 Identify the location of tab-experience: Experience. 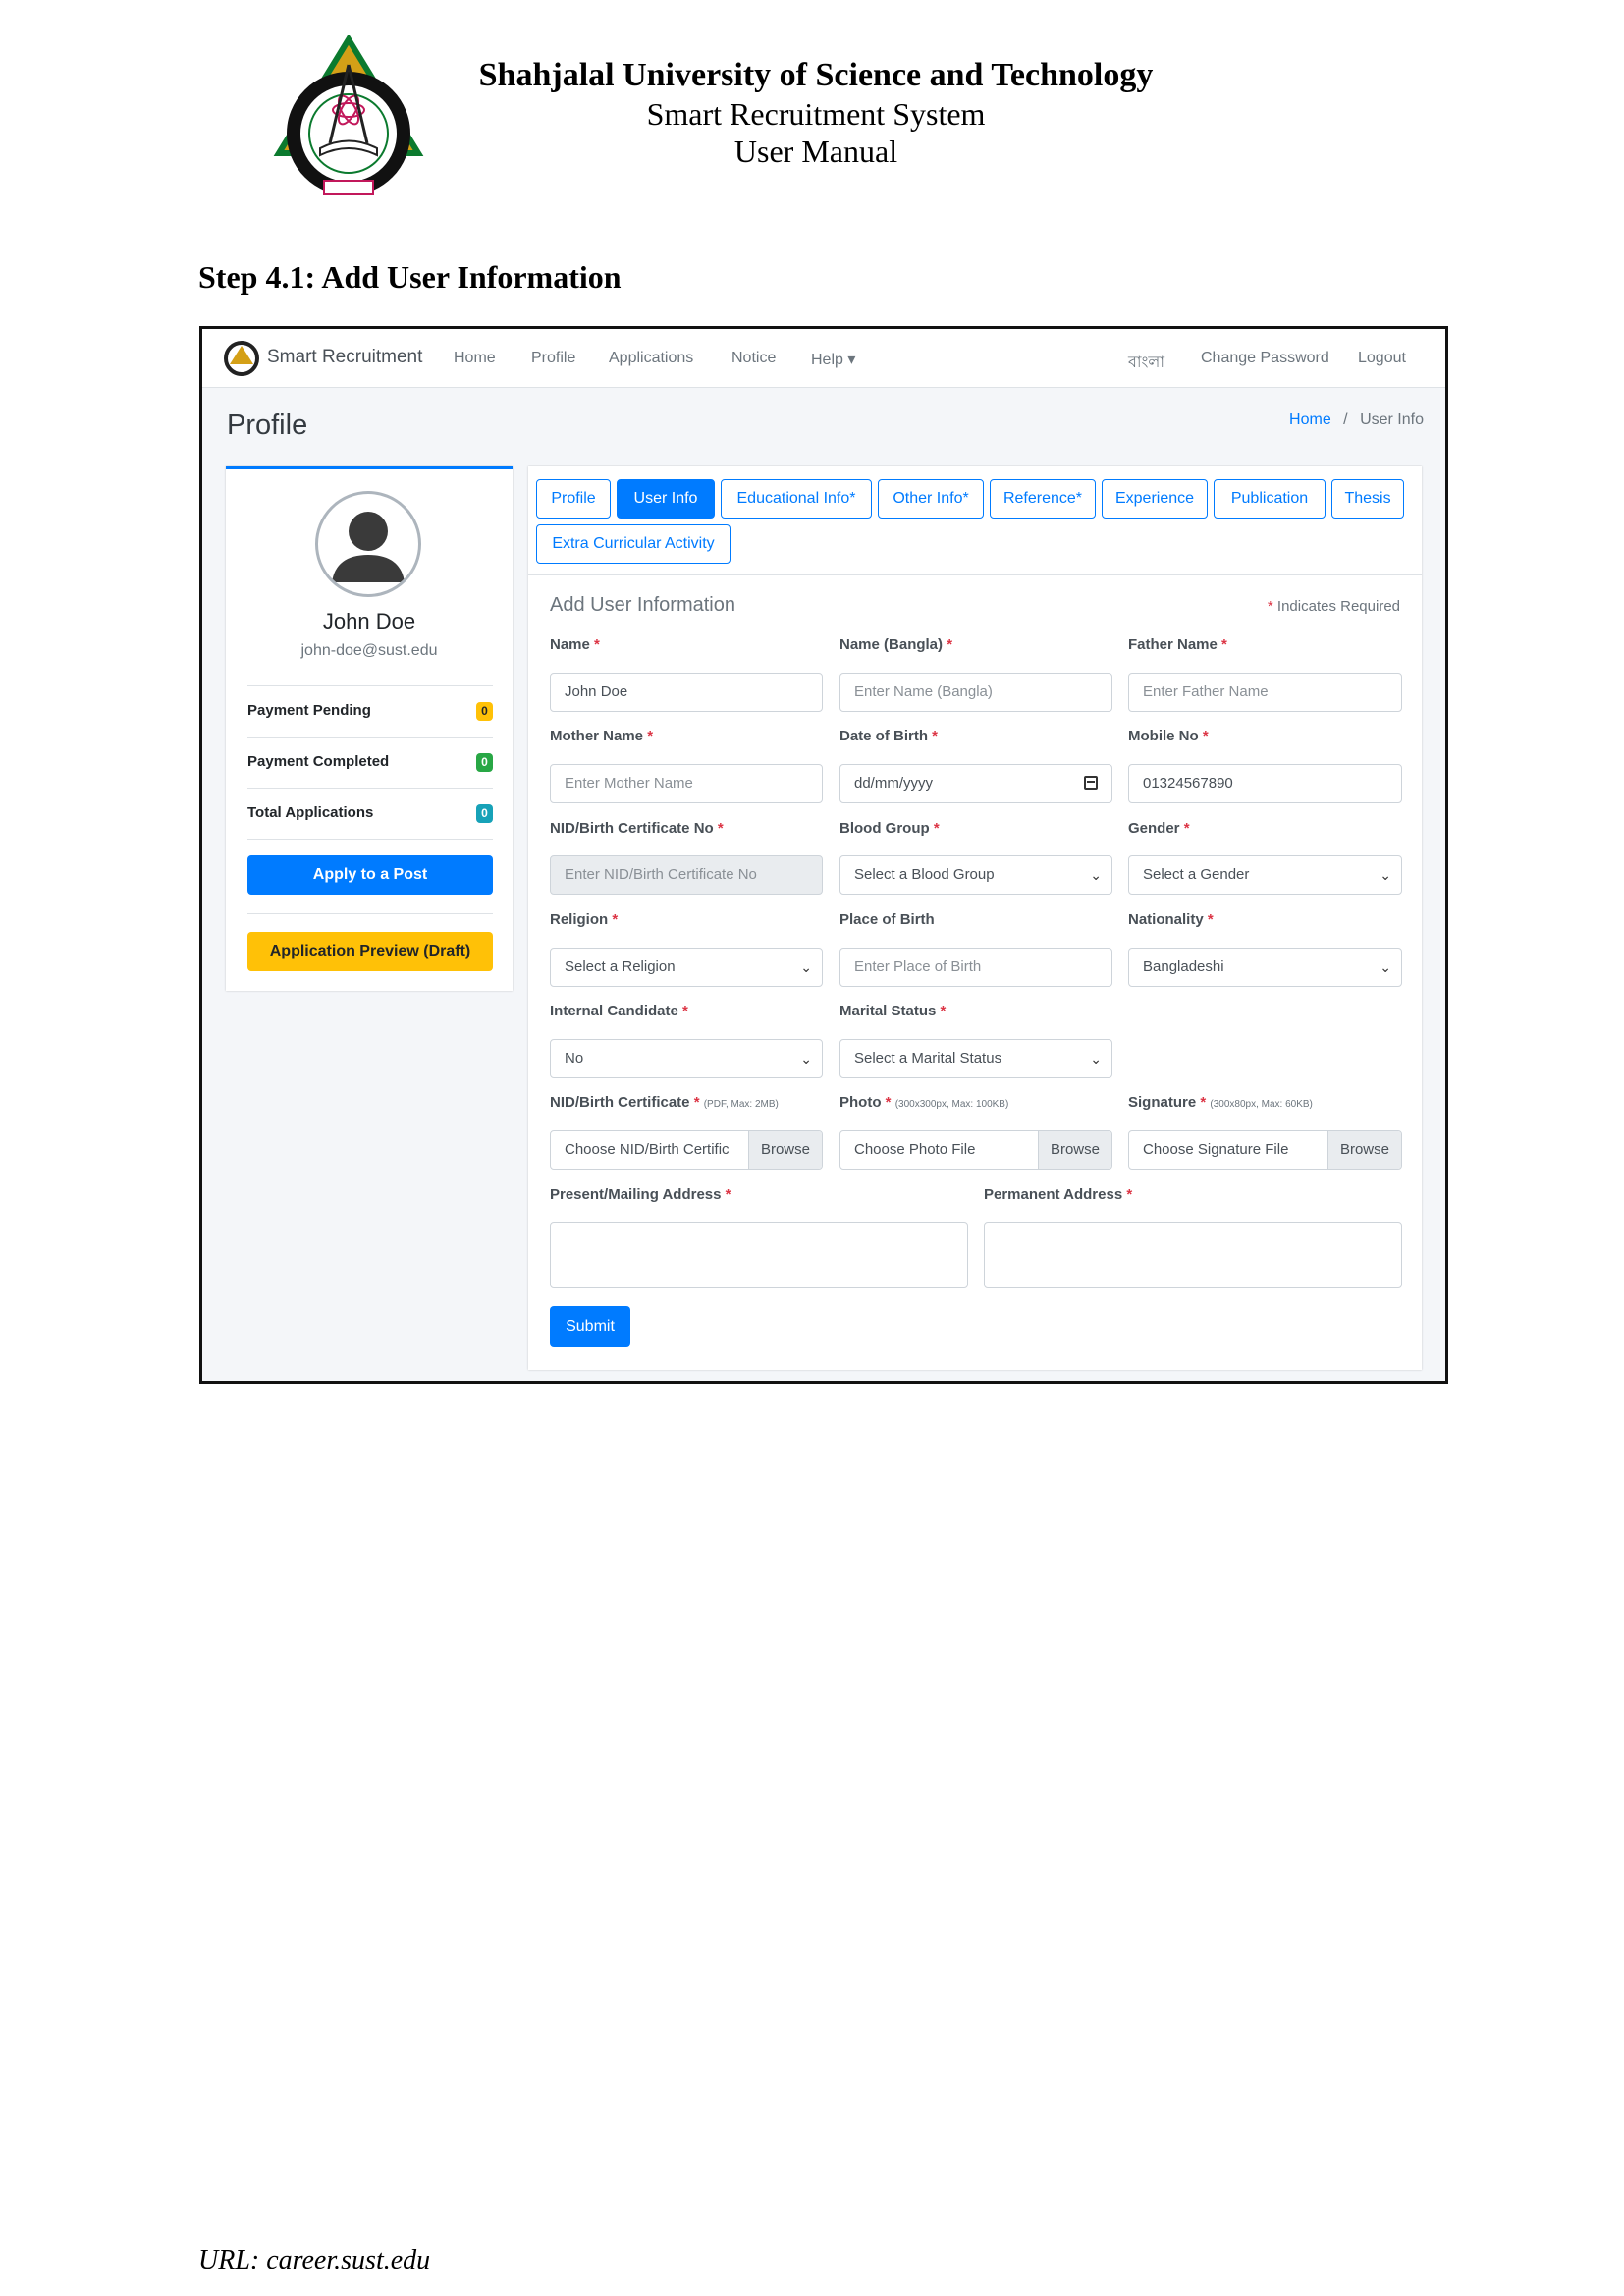
(1155, 499).